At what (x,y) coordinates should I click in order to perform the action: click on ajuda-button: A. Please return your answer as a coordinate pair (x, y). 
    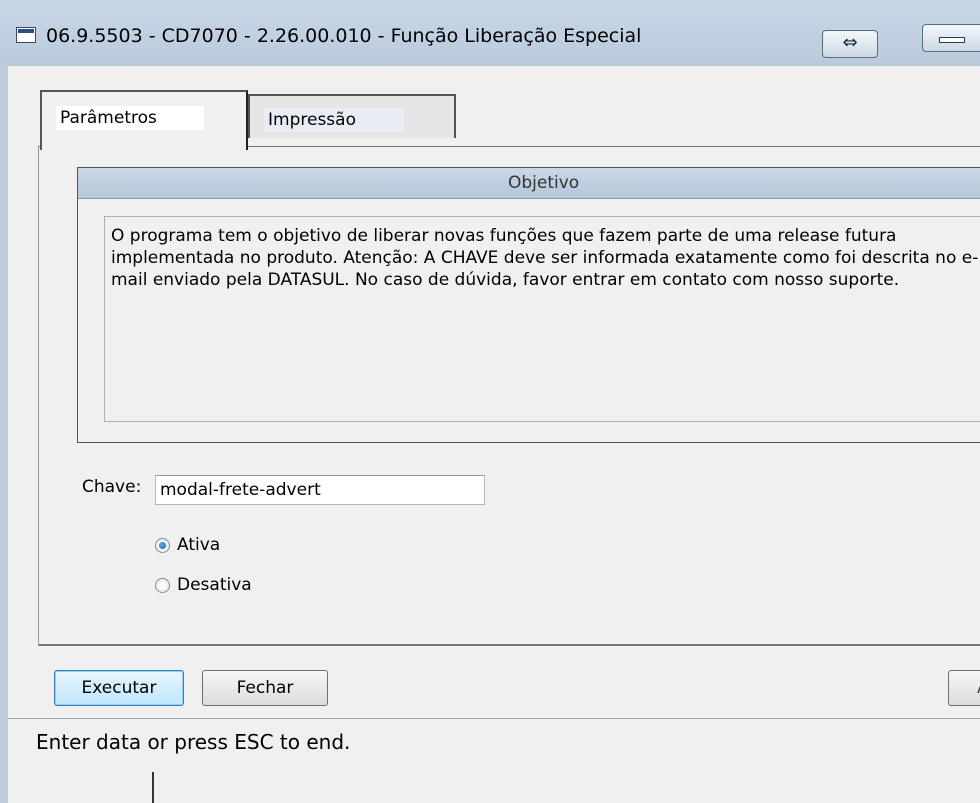
    Looking at the image, I should click on (964, 688).